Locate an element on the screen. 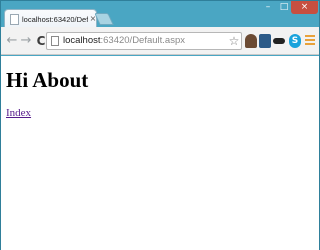  url-path: :63420/Default.aspx is located at coordinates (143, 40).